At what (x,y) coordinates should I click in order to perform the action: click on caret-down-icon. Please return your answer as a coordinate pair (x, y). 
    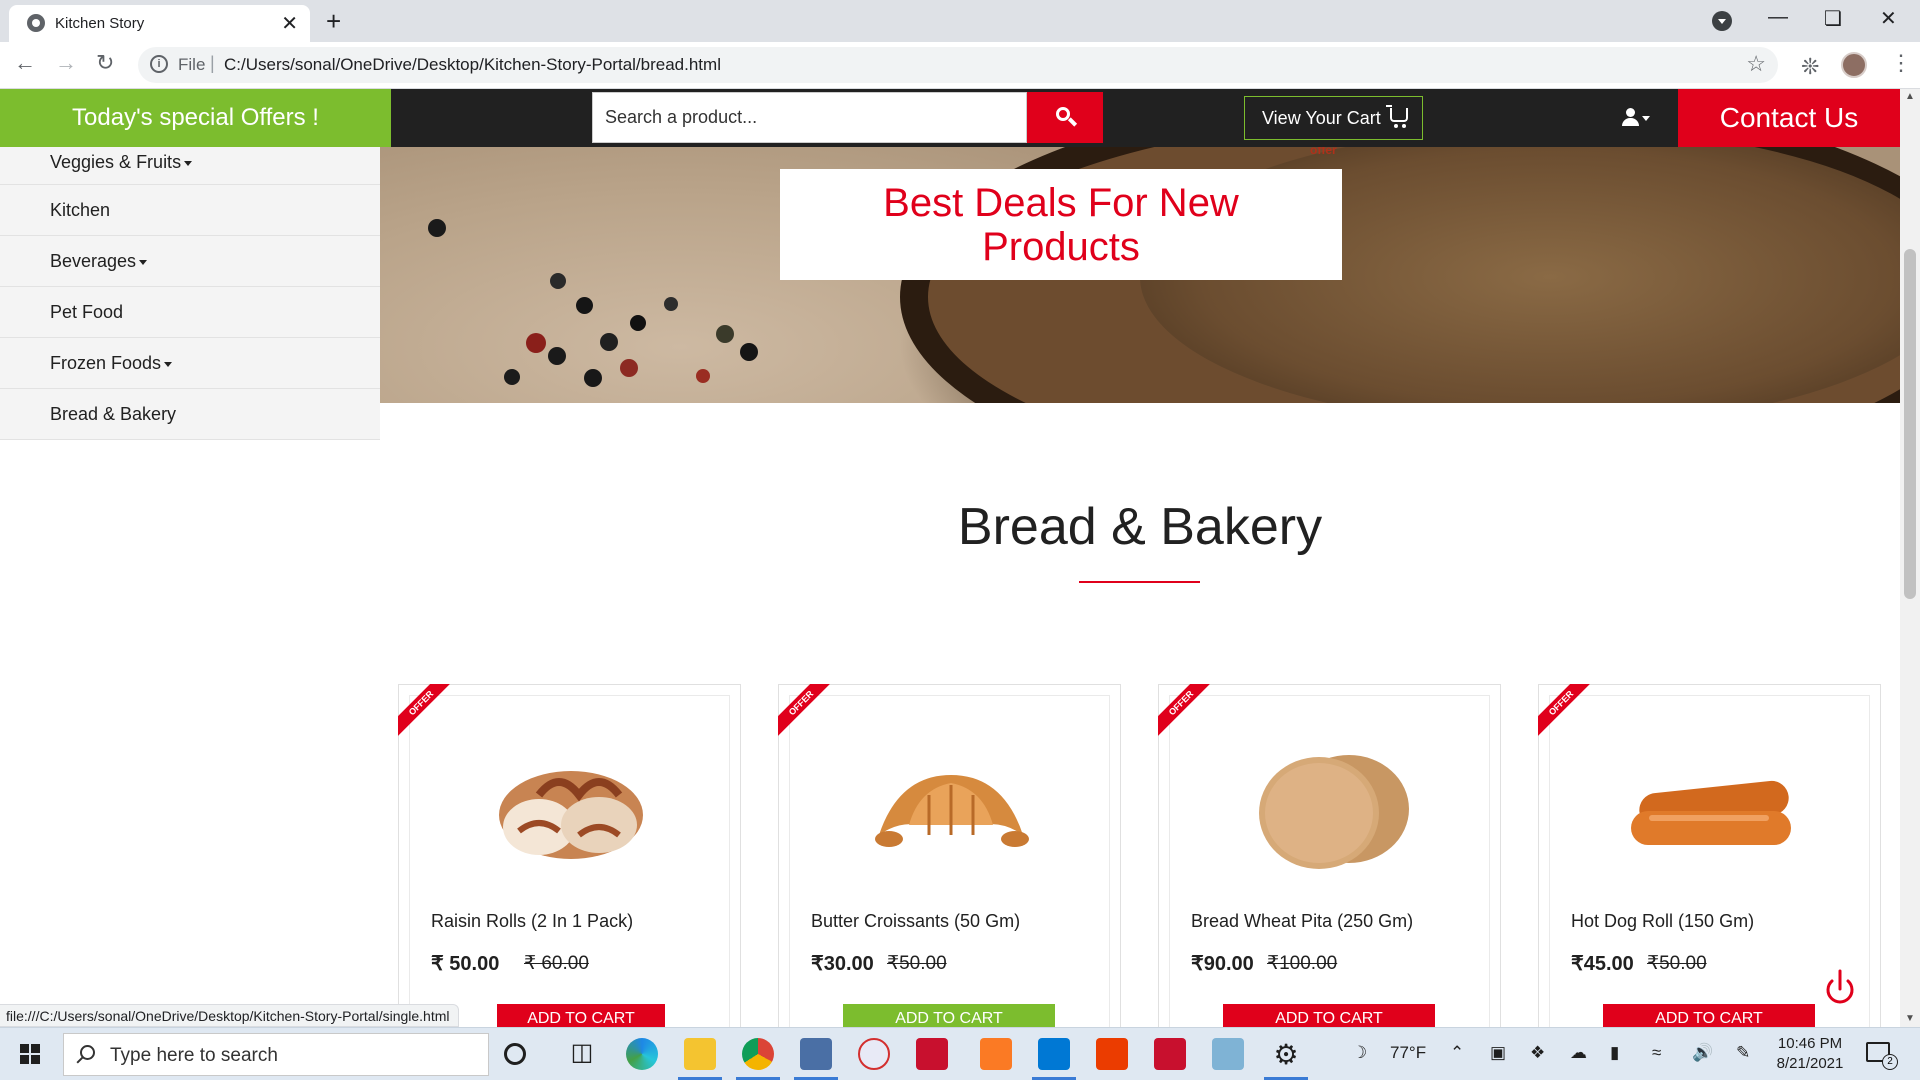
    Looking at the image, I should click on (168, 364).